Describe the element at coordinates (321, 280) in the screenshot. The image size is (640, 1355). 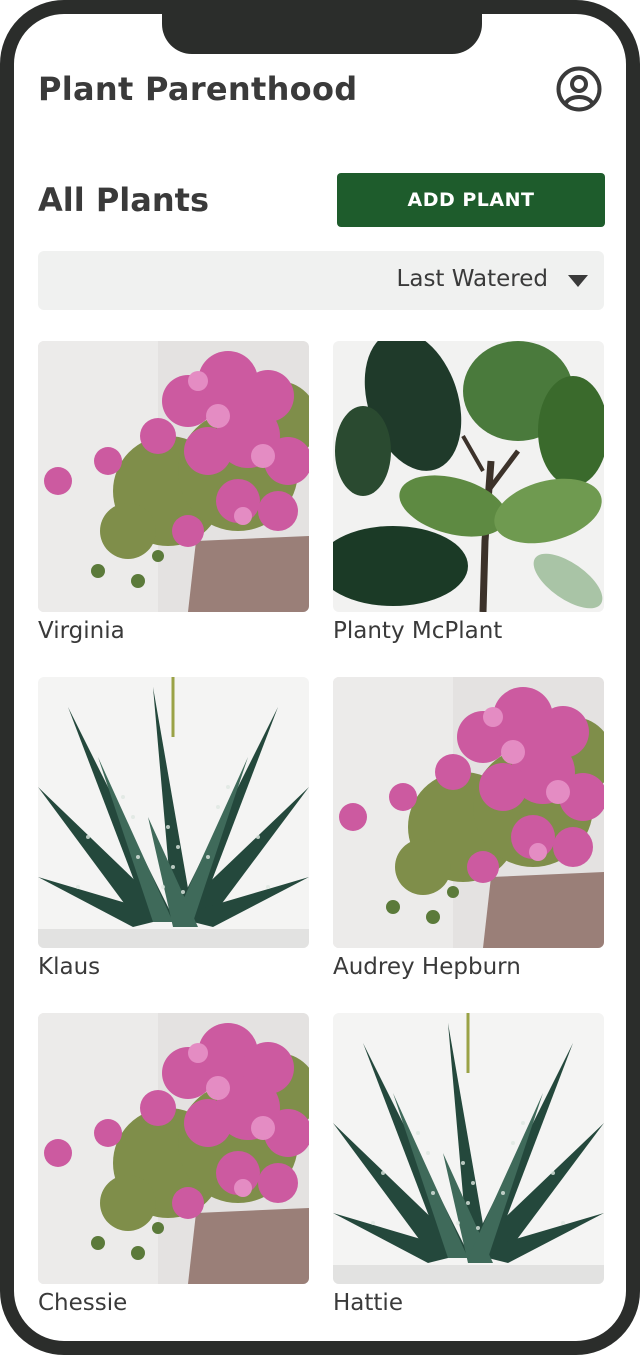
I see `sort-dropdown: Last Watered` at that location.